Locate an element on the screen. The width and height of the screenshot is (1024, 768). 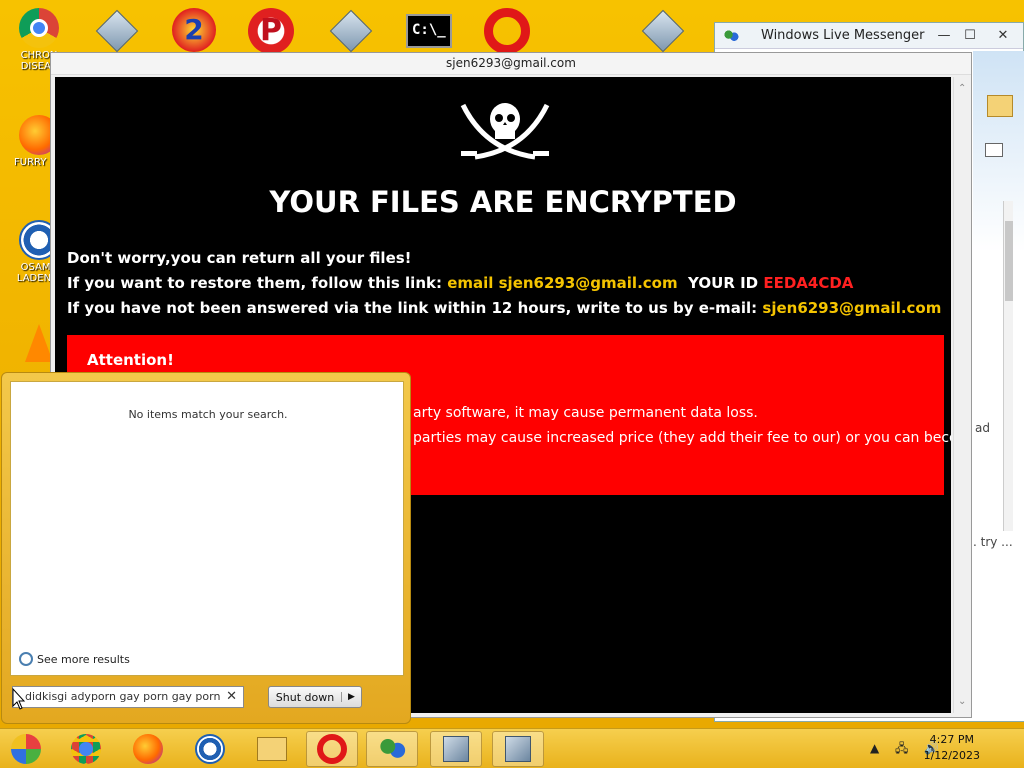
two-icon: 2 is located at coordinates (194, 30).